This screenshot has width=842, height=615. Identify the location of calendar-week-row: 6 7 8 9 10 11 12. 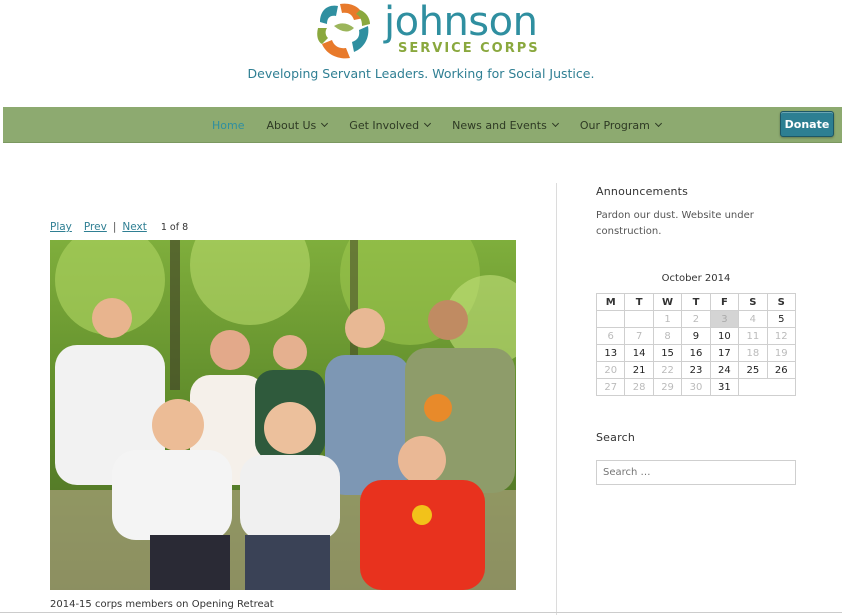
(696, 336).